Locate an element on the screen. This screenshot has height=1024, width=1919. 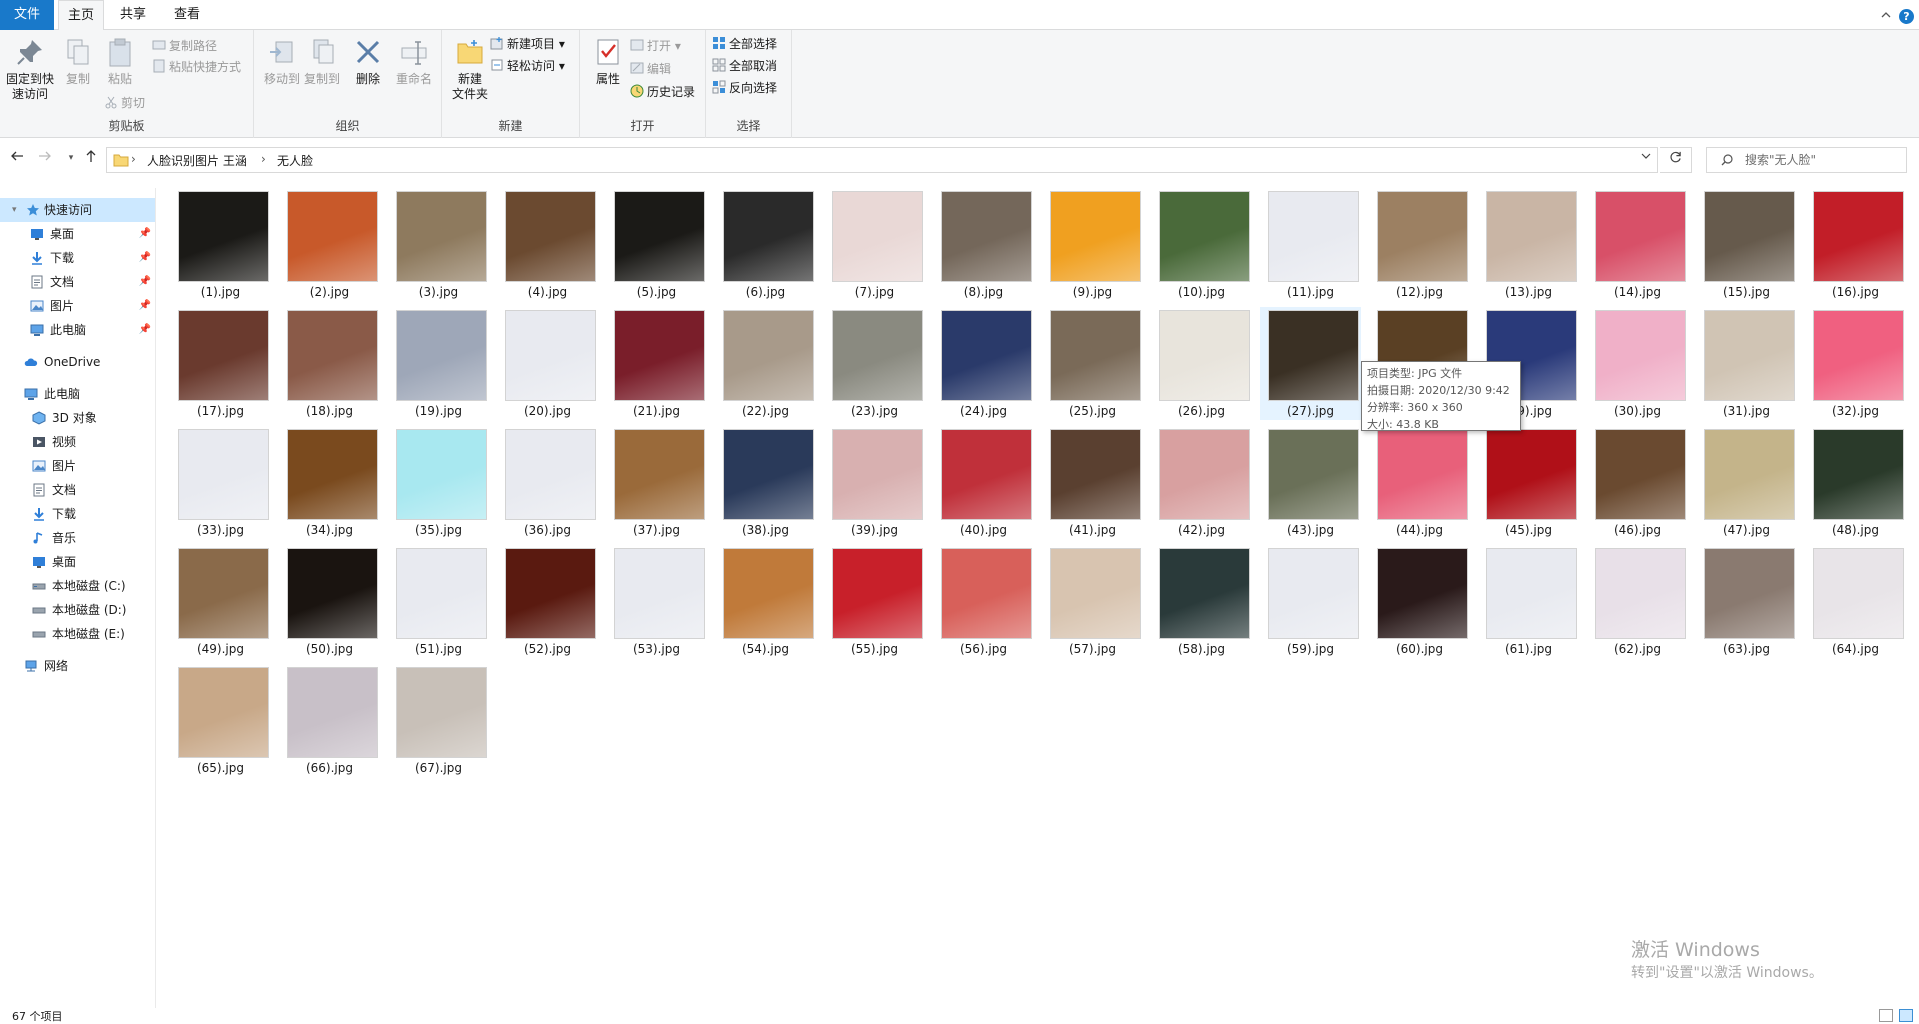
nav-drive-d: 本地磁盘 (D:) is located at coordinates (77, 610).